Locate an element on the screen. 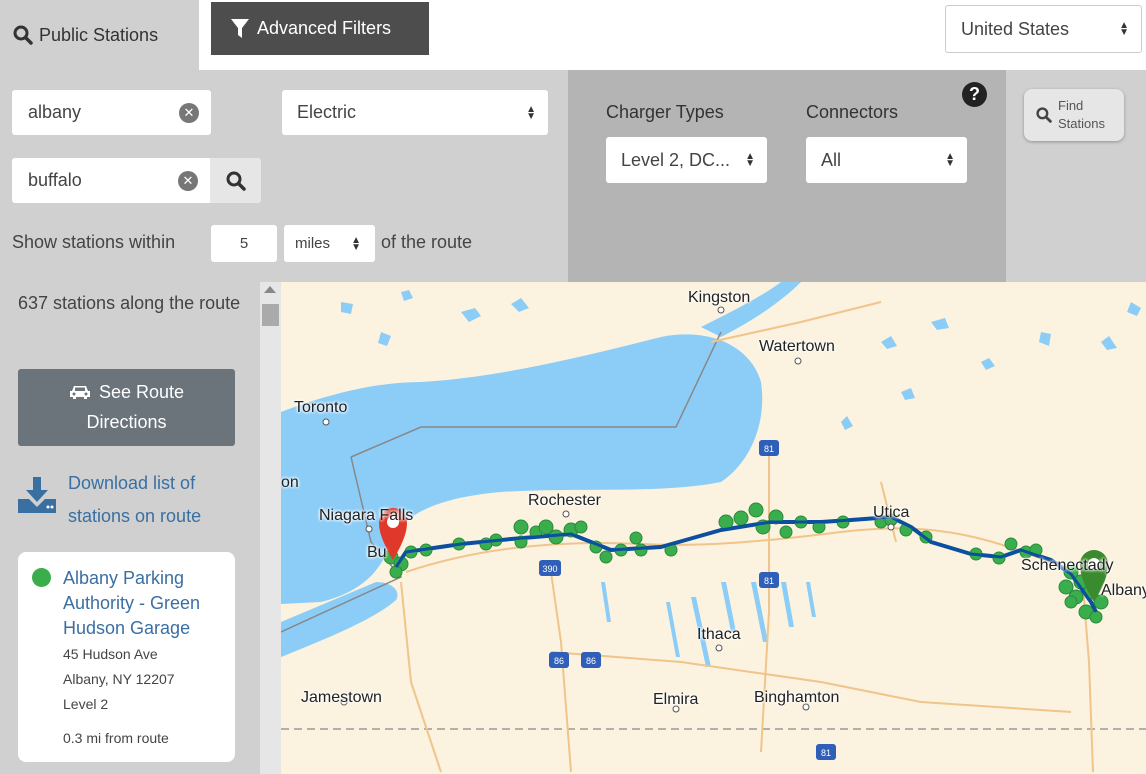 This screenshot has width=1146, height=774. connectors-value: All is located at coordinates (831, 159).